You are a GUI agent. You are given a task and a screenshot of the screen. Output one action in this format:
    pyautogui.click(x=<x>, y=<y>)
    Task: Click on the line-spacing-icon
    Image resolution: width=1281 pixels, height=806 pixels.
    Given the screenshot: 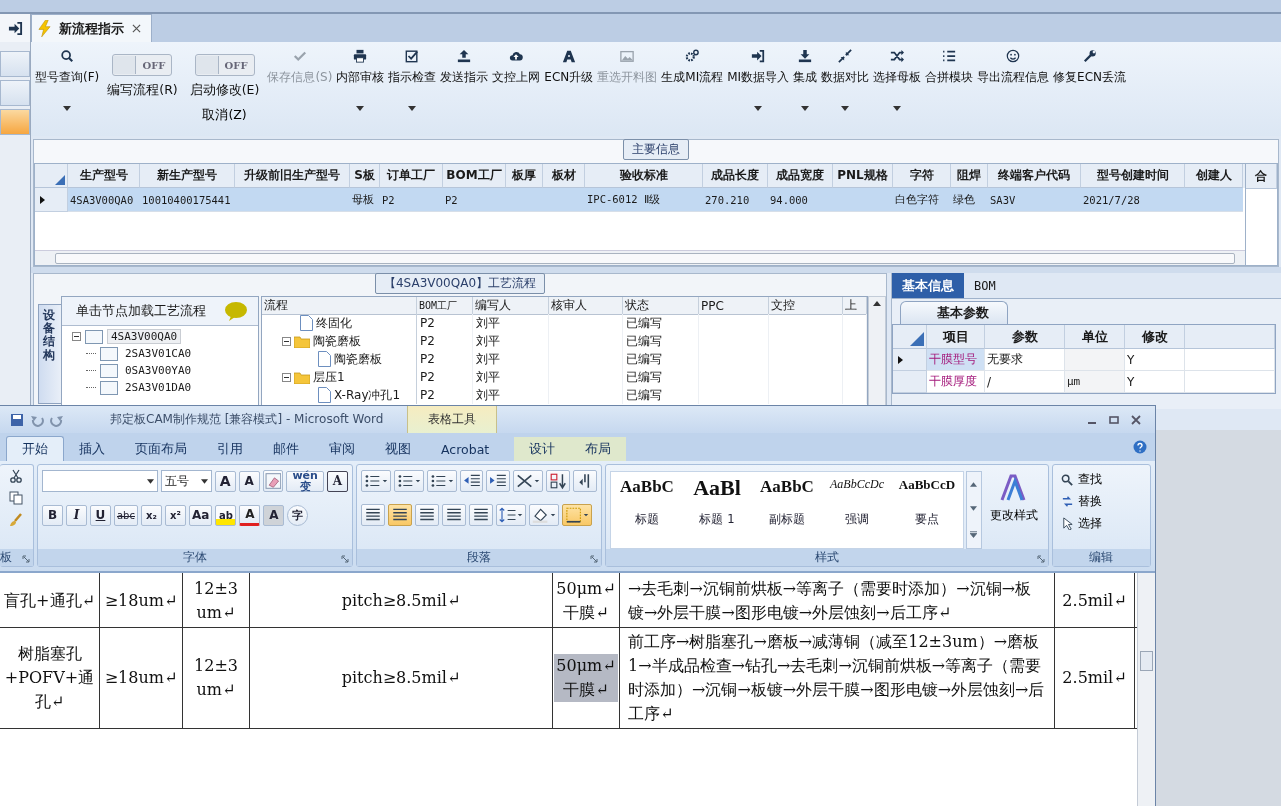 What is the action you would take?
    pyautogui.click(x=511, y=515)
    